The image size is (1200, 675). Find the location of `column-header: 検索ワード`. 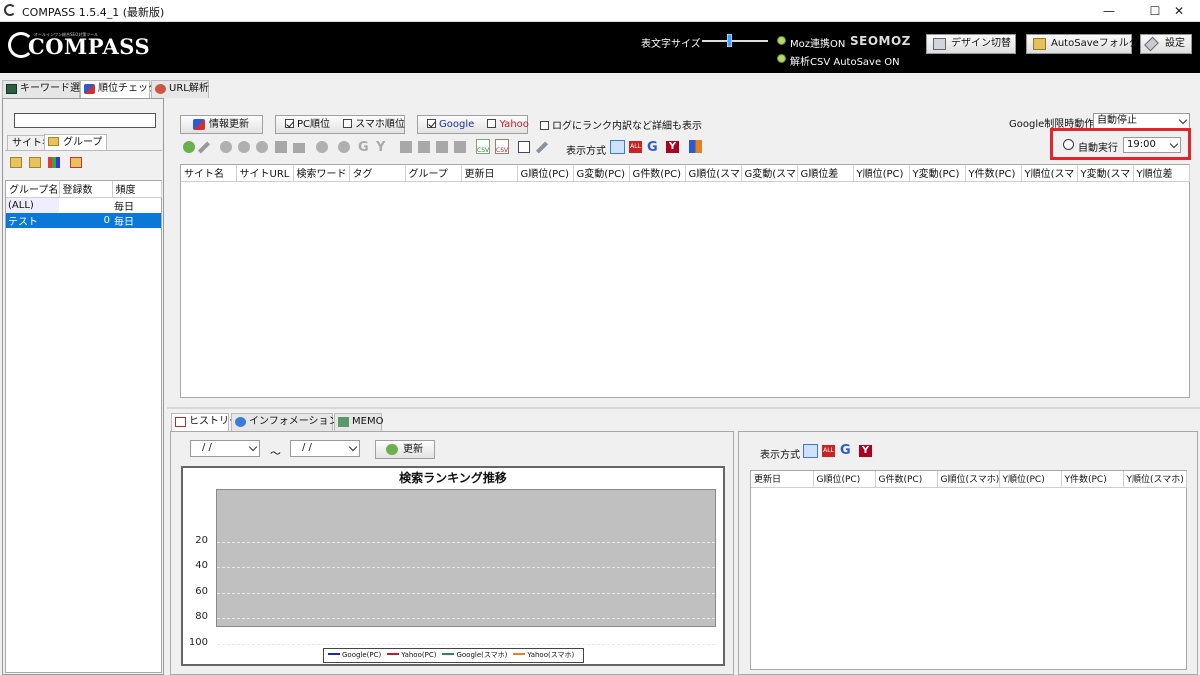

column-header: 検索ワード is located at coordinates (321, 173).